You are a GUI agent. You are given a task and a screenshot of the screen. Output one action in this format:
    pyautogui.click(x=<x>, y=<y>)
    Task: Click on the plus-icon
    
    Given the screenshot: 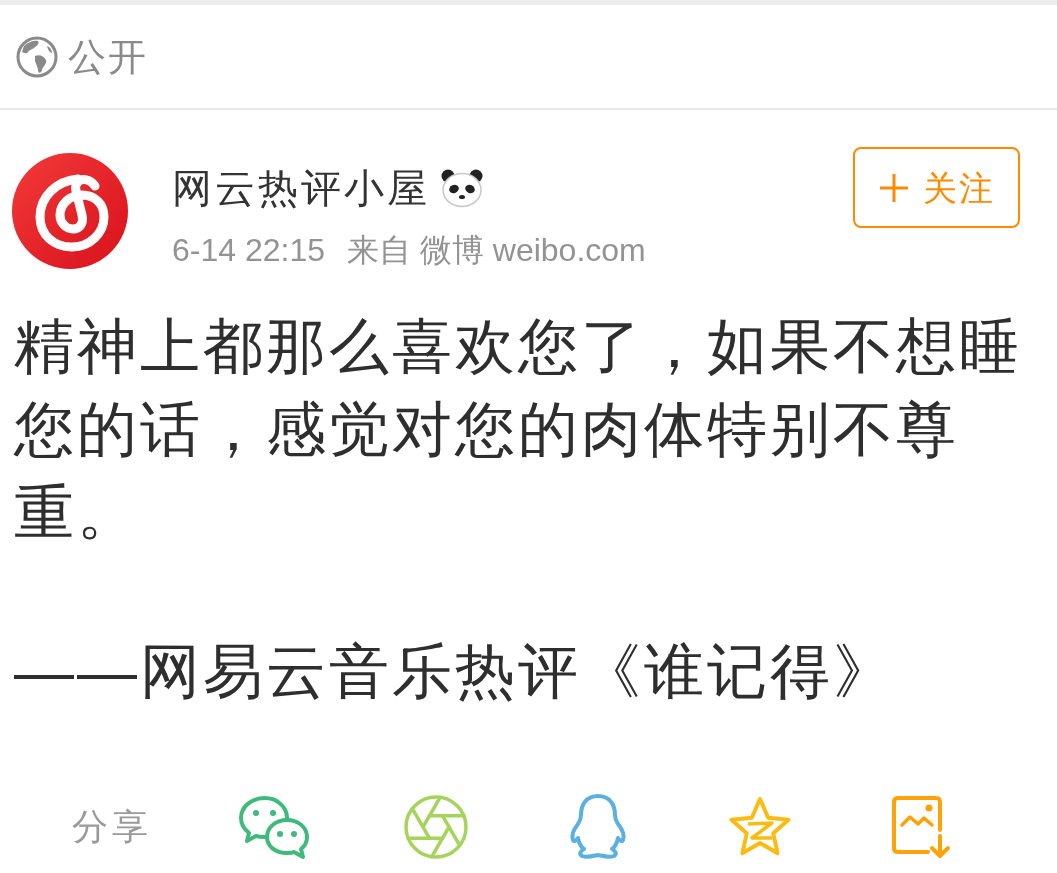 What is the action you would take?
    pyautogui.click(x=893, y=187)
    